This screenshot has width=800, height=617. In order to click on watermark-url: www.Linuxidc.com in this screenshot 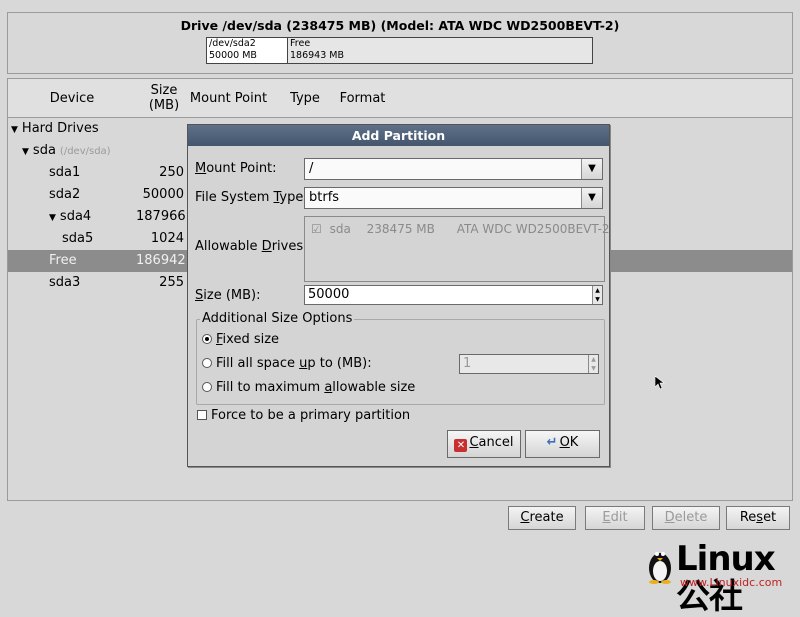, I will do `click(731, 582)`.